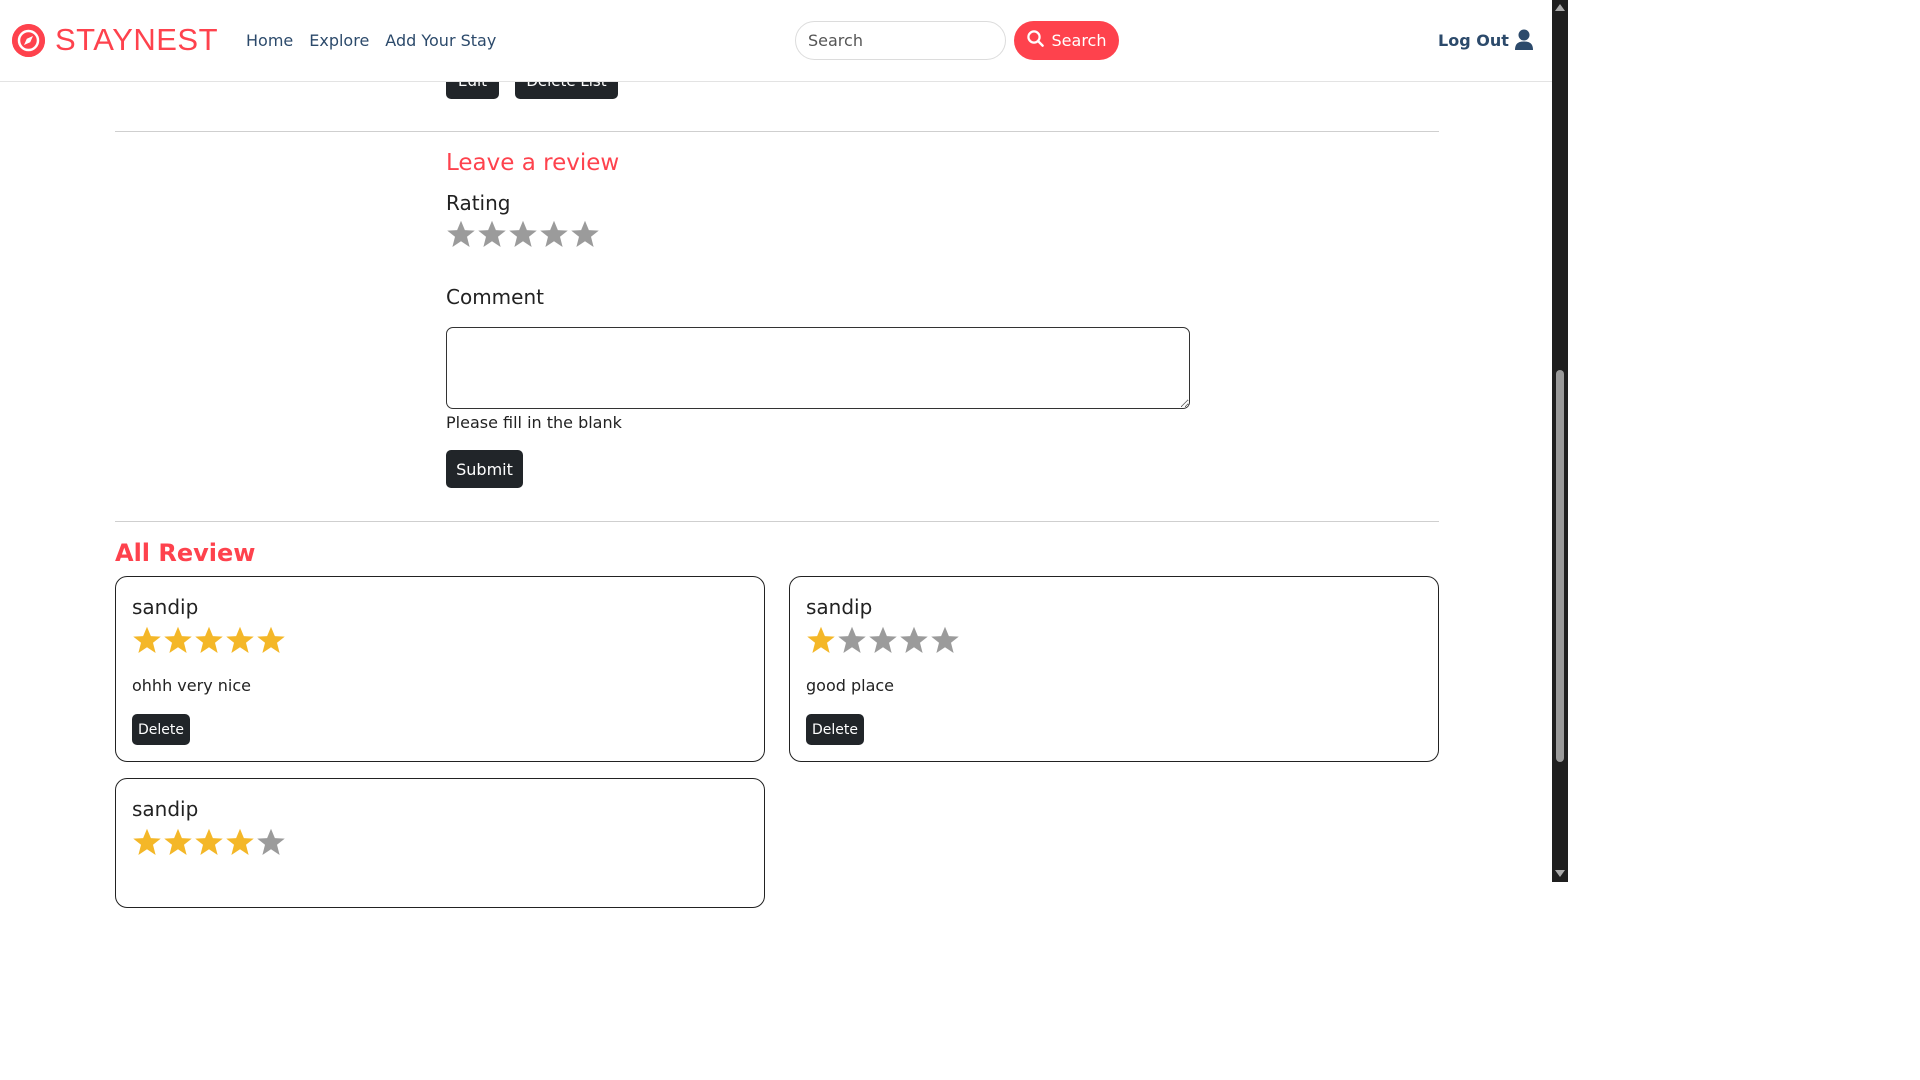 This screenshot has width=1920, height=1080. I want to click on review-card: sandip good place Delete, so click(1114, 669).